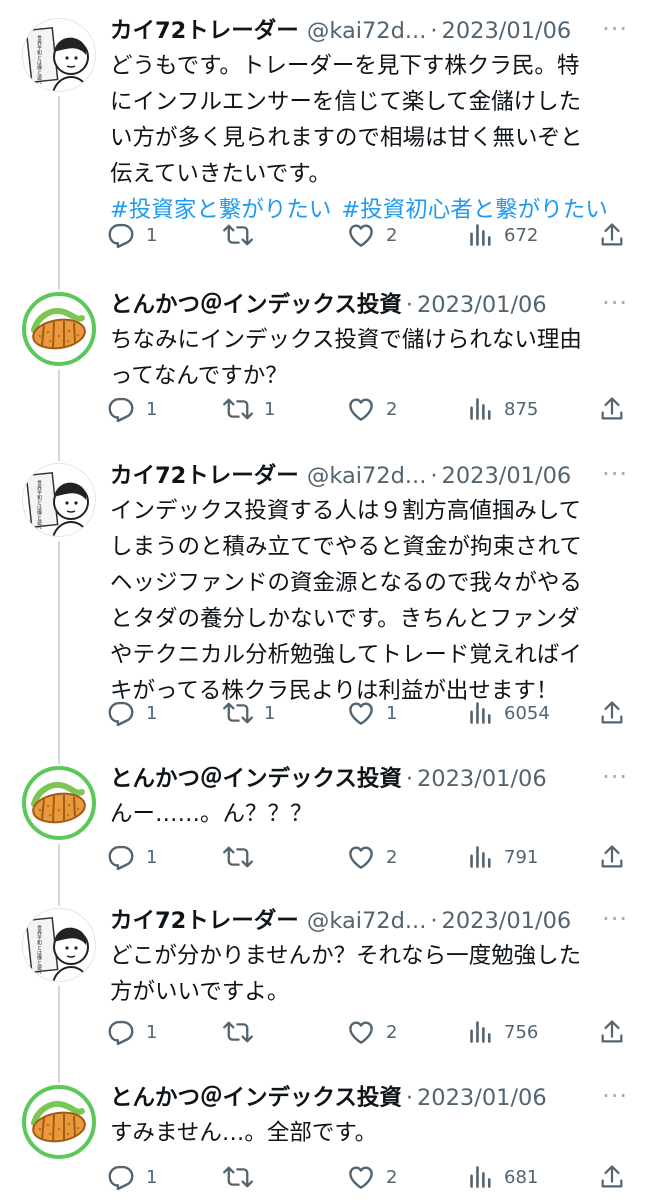  I want to click on views-button: 672, so click(503, 235).